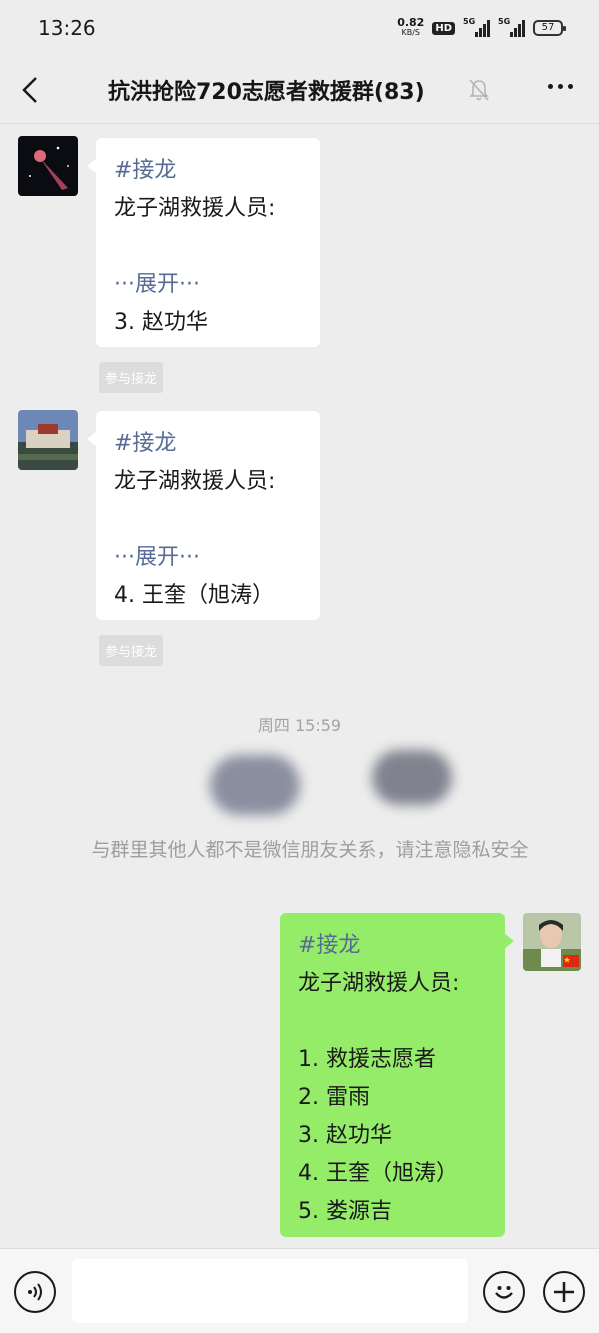 The height and width of the screenshot is (1333, 599). I want to click on emoji-button, so click(504, 1292).